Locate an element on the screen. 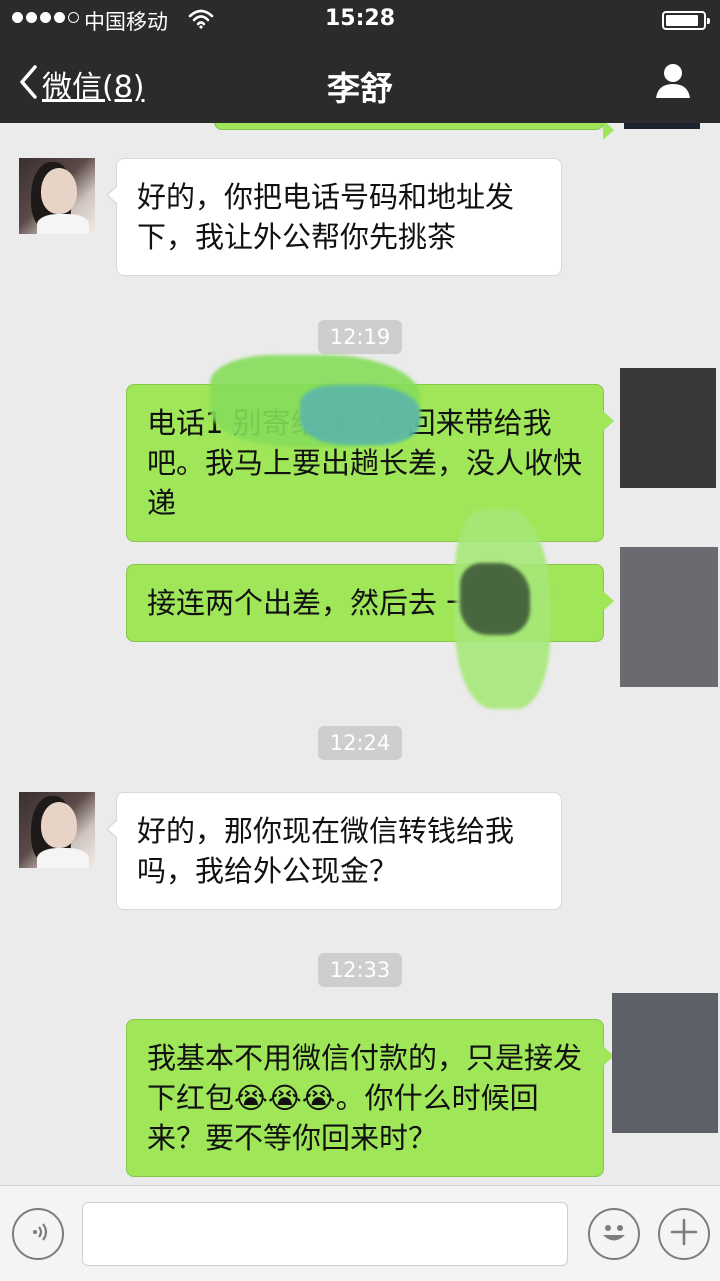  emoji-icon is located at coordinates (614, 1234).